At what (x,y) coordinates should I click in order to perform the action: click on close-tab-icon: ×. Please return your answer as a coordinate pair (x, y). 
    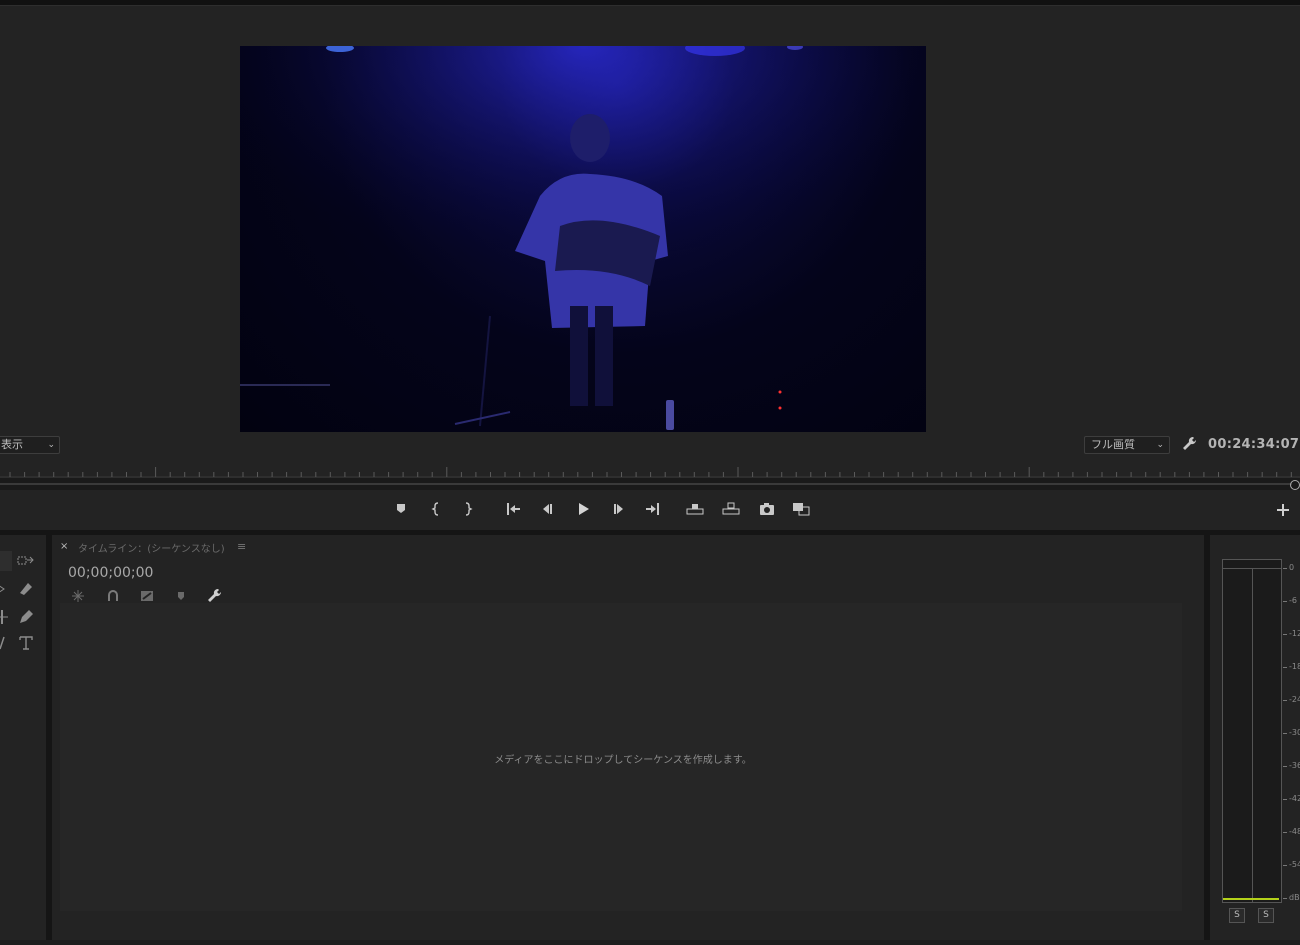
    Looking at the image, I should click on (64, 546).